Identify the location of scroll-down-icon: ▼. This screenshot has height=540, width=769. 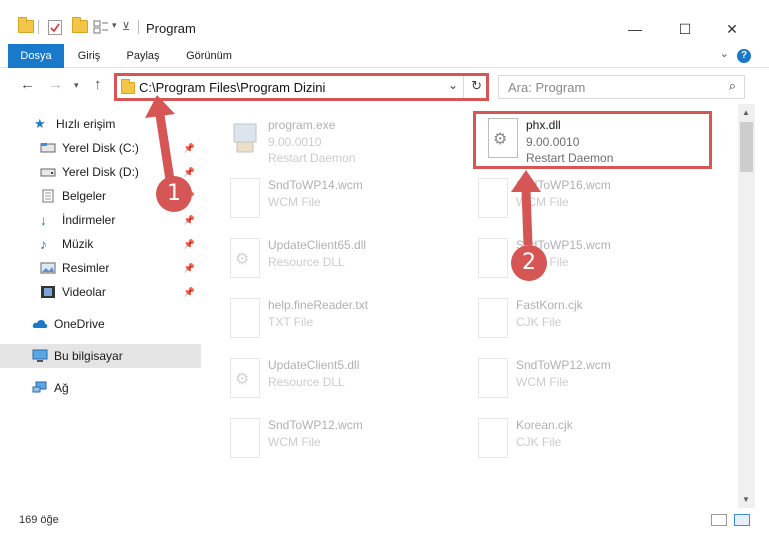
(746, 499).